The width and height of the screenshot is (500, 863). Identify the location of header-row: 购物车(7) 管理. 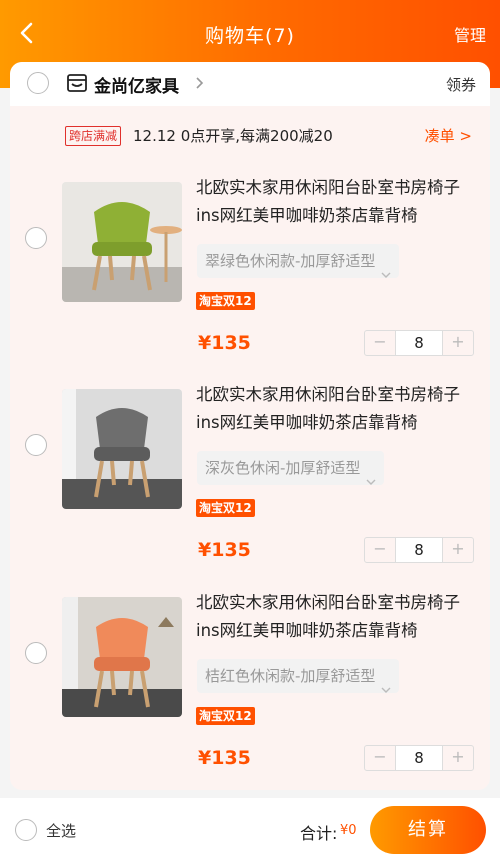
(250, 34).